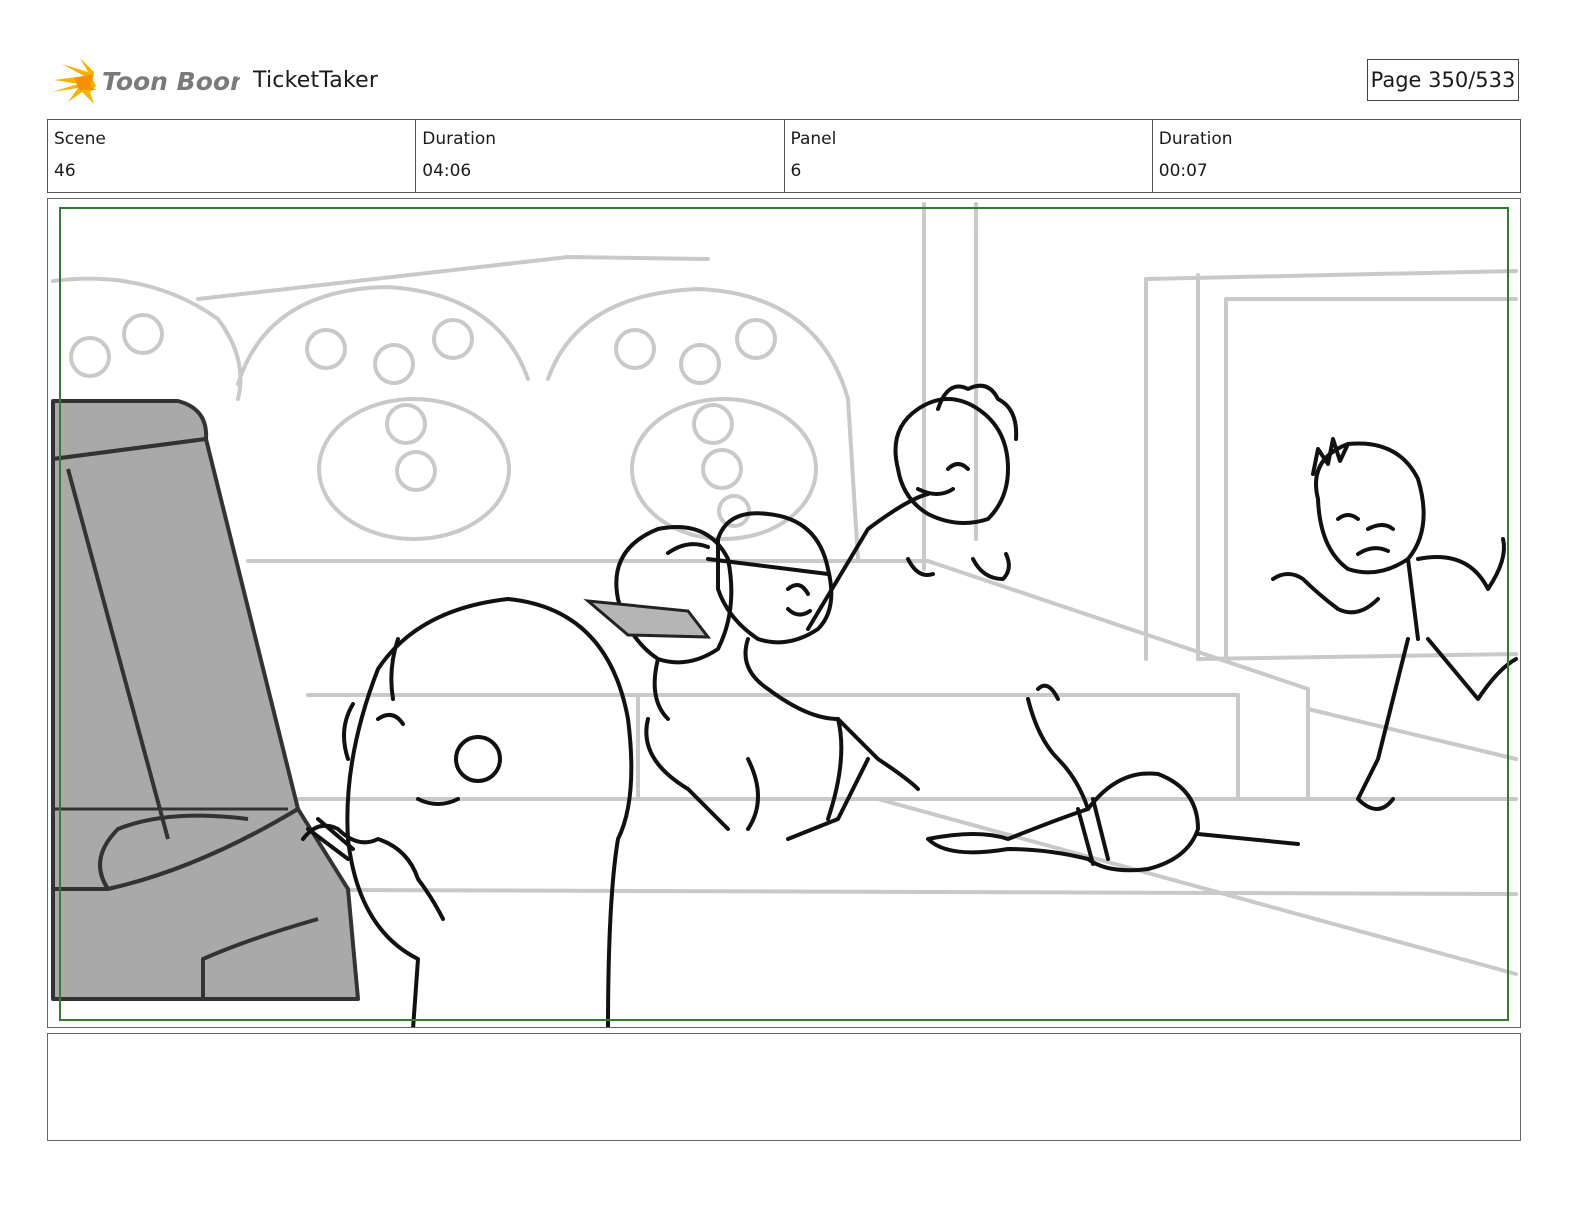  Describe the element at coordinates (205, 700) in the screenshot. I see `foreground-seat` at that location.